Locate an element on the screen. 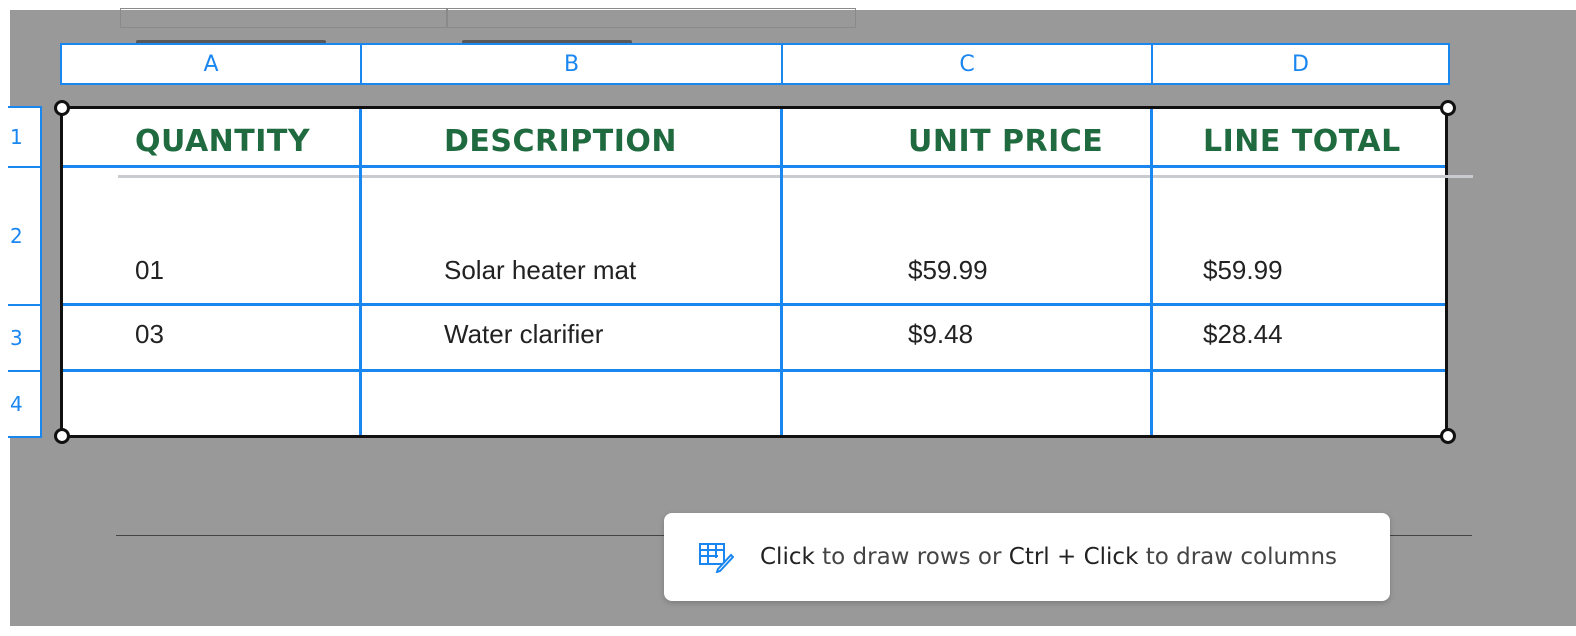 The height and width of the screenshot is (636, 1576). column-header-d: D is located at coordinates (1300, 64).